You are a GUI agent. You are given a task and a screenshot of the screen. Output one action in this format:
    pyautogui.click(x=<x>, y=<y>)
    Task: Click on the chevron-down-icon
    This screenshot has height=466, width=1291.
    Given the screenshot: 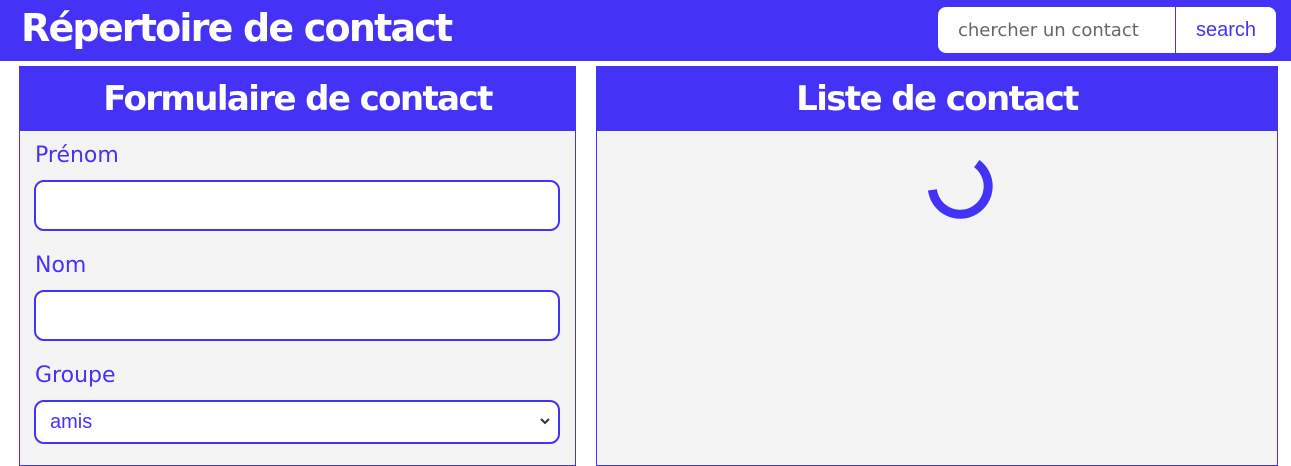 What is the action you would take?
    pyautogui.click(x=545, y=421)
    